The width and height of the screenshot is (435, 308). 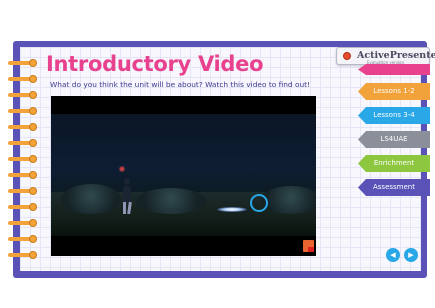 What do you see at coordinates (394, 139) in the screenshot?
I see `nav-tab-ls4uae: LS4UAE` at bounding box center [394, 139].